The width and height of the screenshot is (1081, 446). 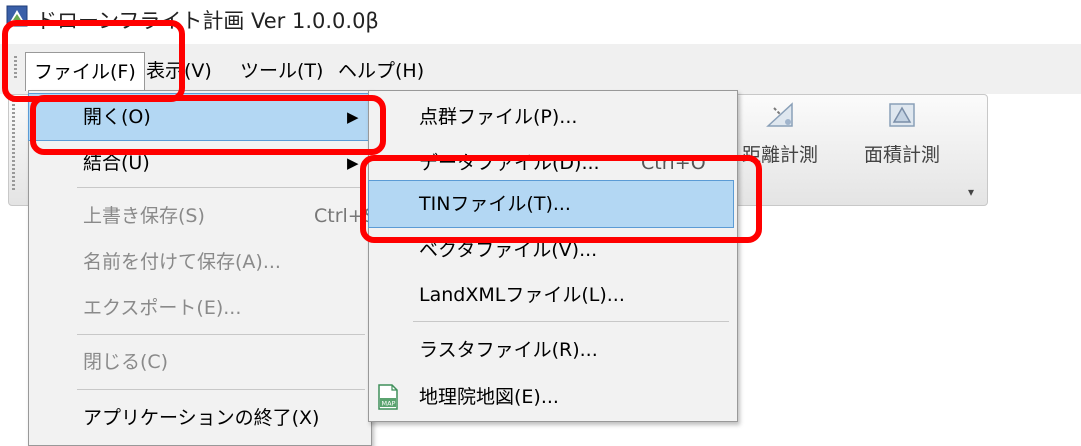 What do you see at coordinates (199, 418) in the screenshot?
I see `menu-item-exit: アプリケーションの終了(X)` at bounding box center [199, 418].